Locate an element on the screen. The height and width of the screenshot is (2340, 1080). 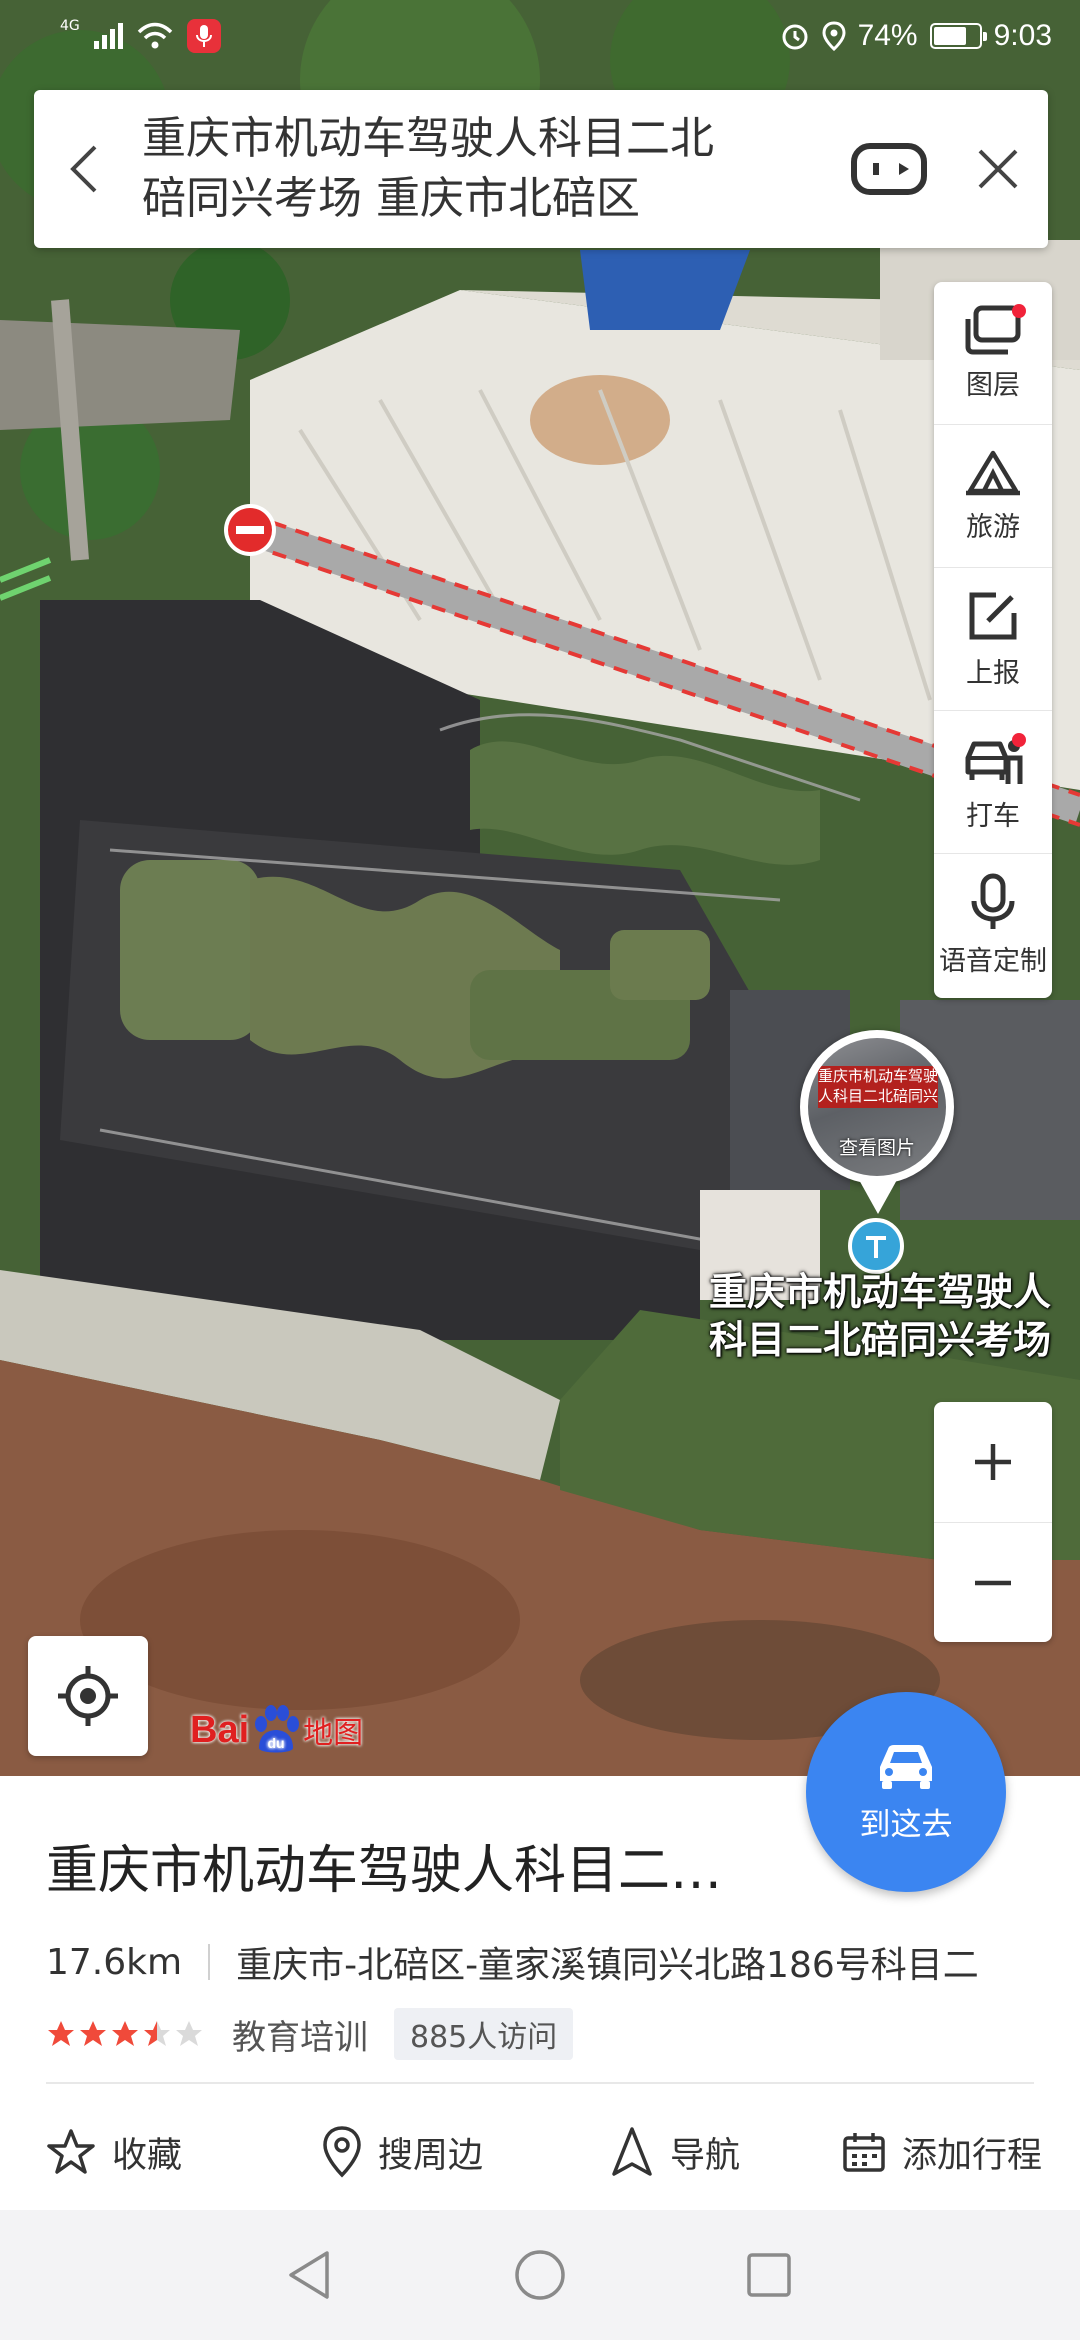
poi-photo: 重庆市机动车驾驶人科目二北碚同兴考场 查看图片 is located at coordinates (877, 1107).